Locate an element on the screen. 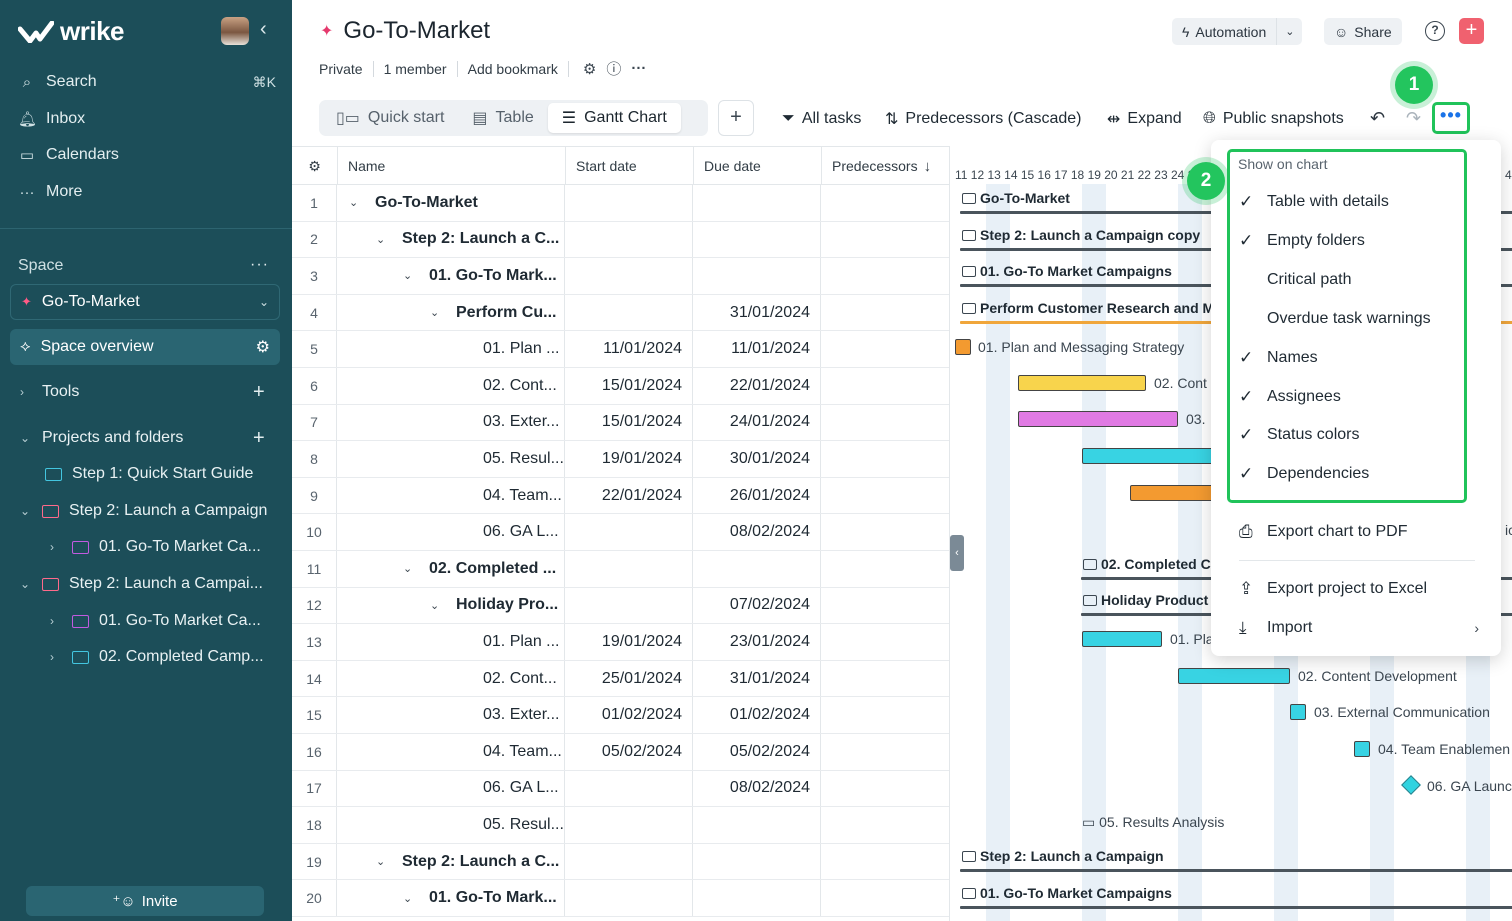  show-on-chart-option: Critical path is located at coordinates (1359, 280).